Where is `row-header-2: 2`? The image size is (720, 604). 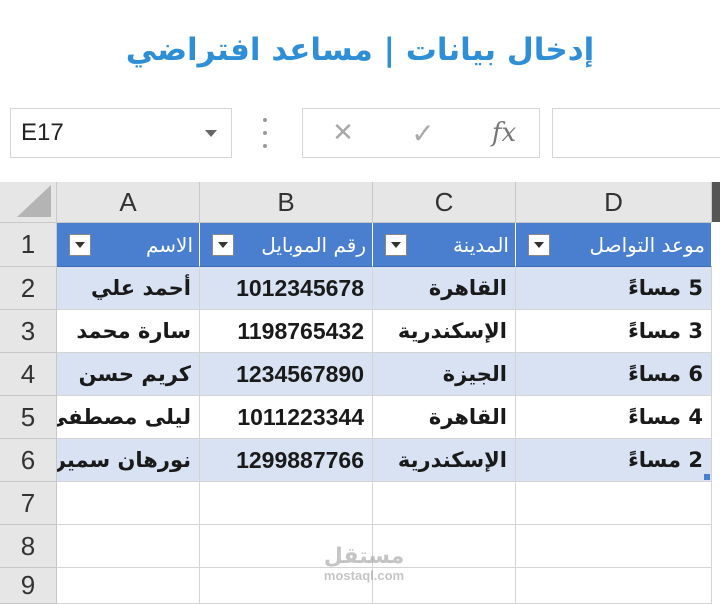
row-header-2: 2 is located at coordinates (28, 288).